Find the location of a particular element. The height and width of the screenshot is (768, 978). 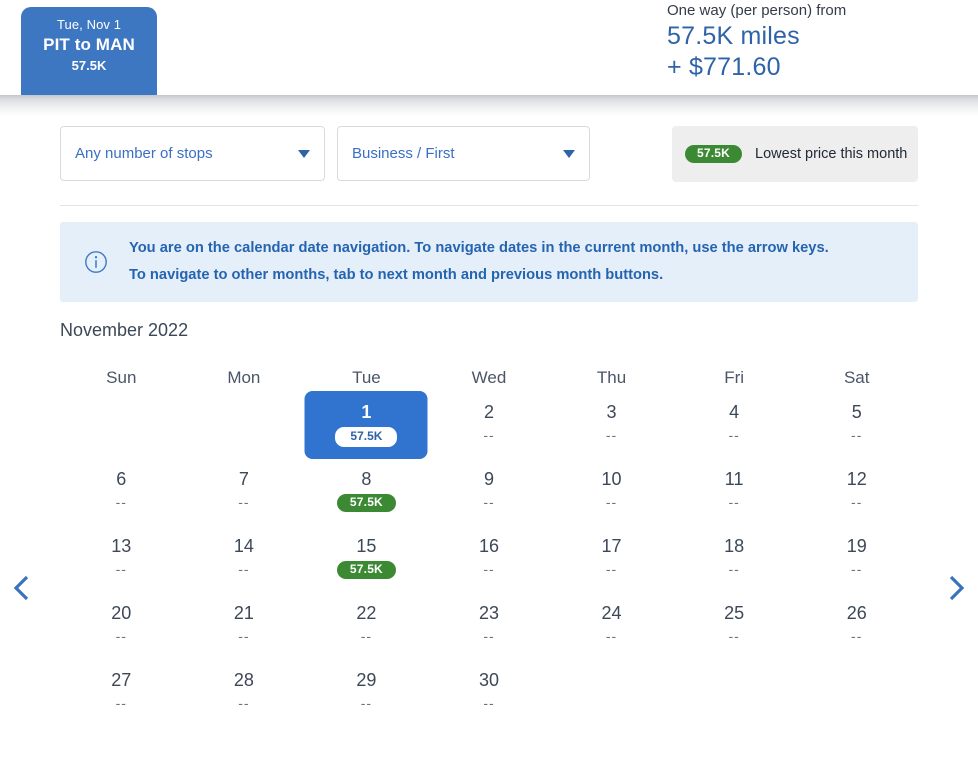

weekday-header: Thu is located at coordinates (611, 377).